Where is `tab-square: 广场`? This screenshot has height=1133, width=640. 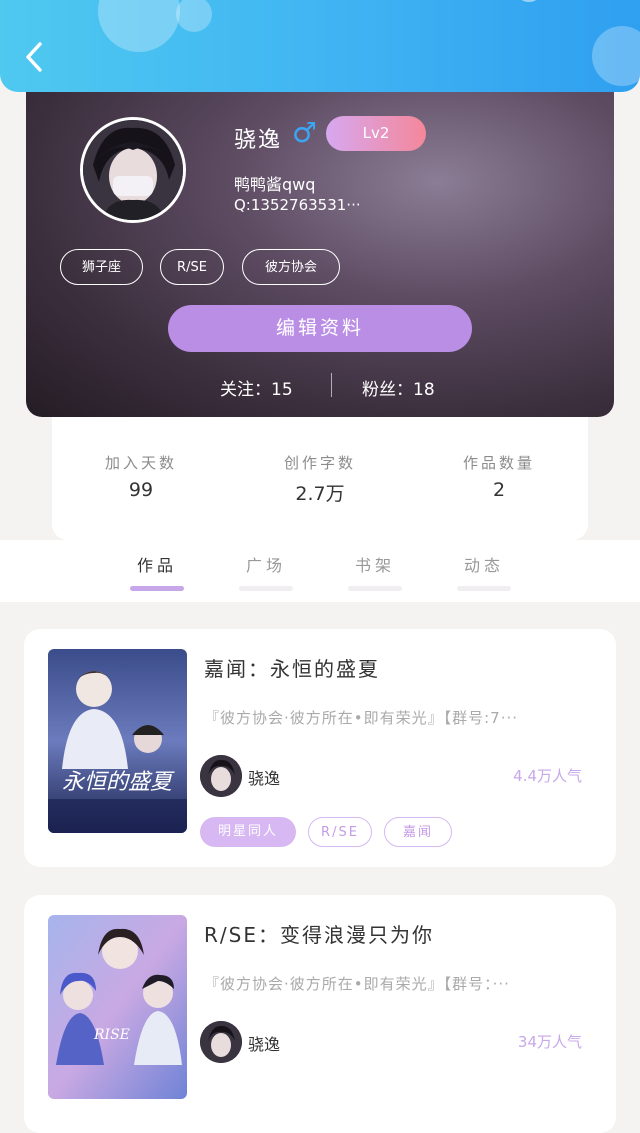 tab-square: 广场 is located at coordinates (266, 564).